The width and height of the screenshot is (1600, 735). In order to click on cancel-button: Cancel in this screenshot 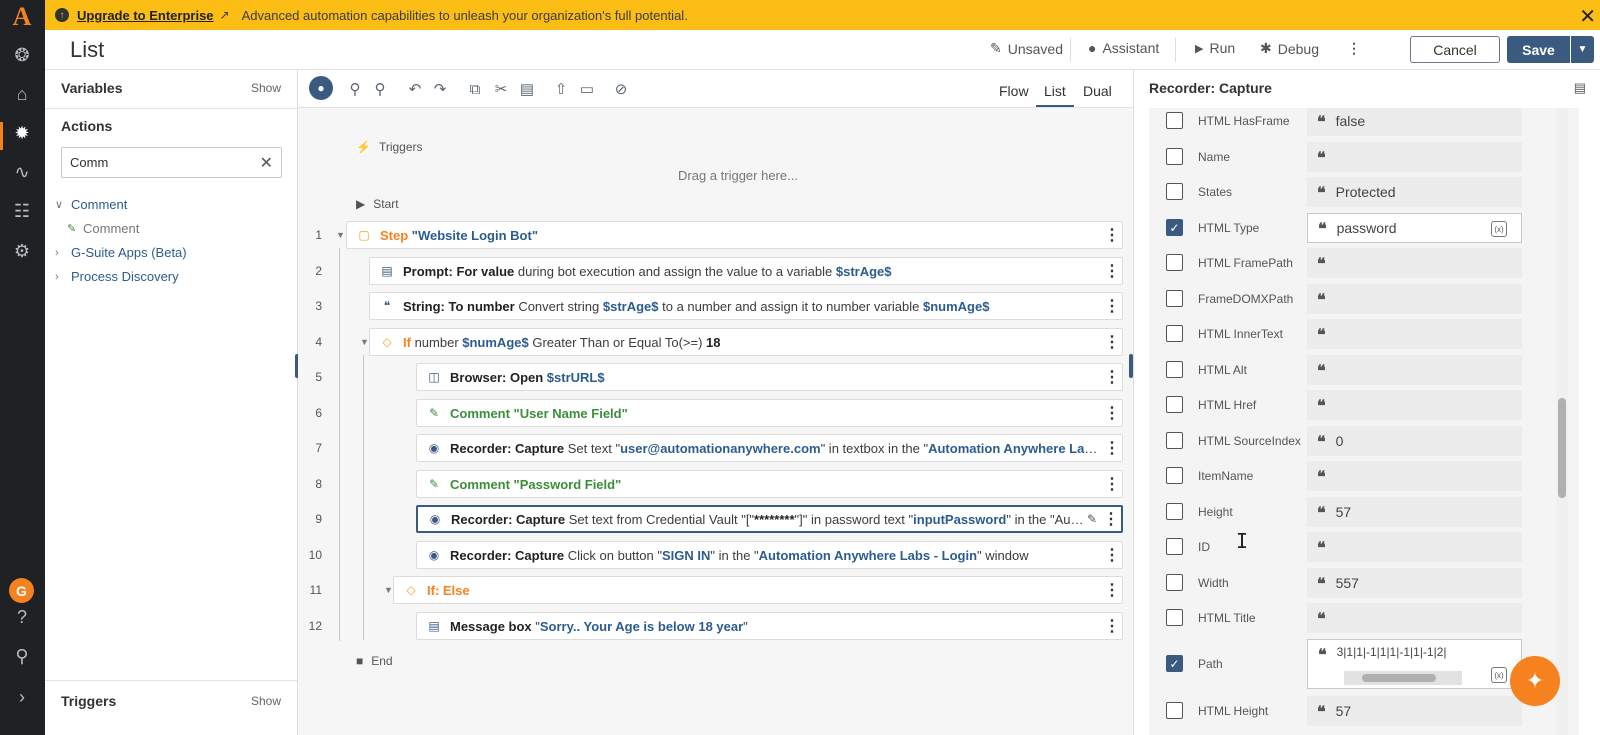, I will do `click(1455, 49)`.